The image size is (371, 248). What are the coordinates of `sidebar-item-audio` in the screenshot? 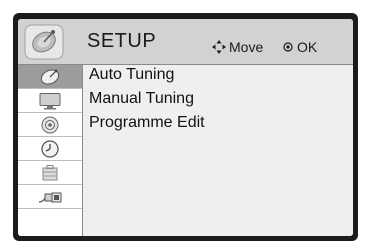 It's located at (50, 125).